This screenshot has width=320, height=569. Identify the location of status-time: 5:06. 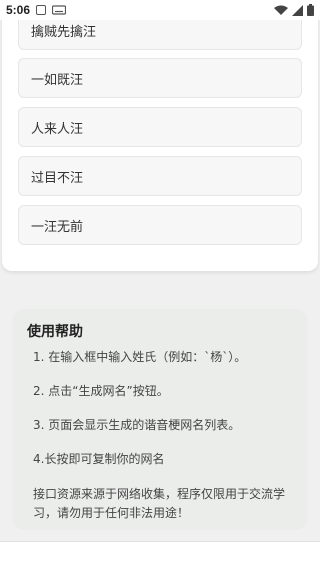
(18, 10).